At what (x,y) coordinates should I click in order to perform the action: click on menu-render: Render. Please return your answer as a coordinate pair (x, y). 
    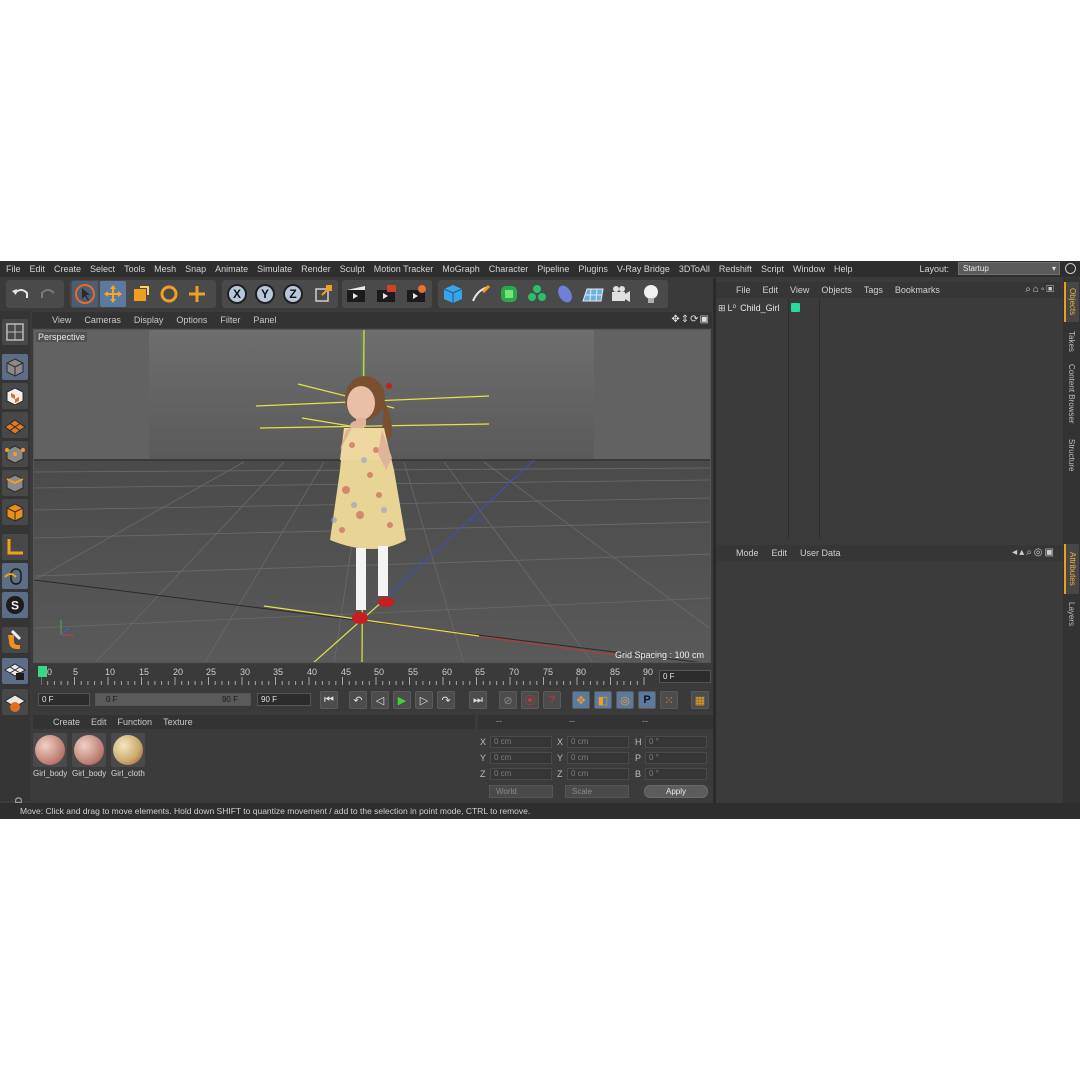
    Looking at the image, I should click on (316, 269).